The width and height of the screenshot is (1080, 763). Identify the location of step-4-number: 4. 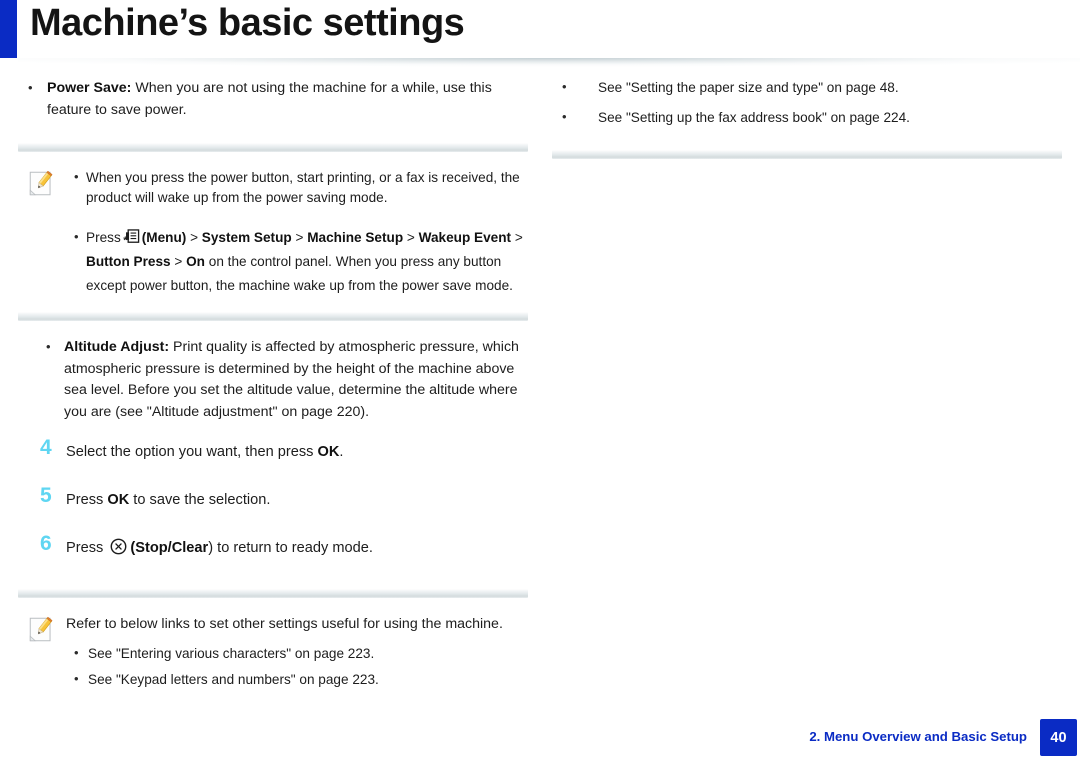
(46, 447).